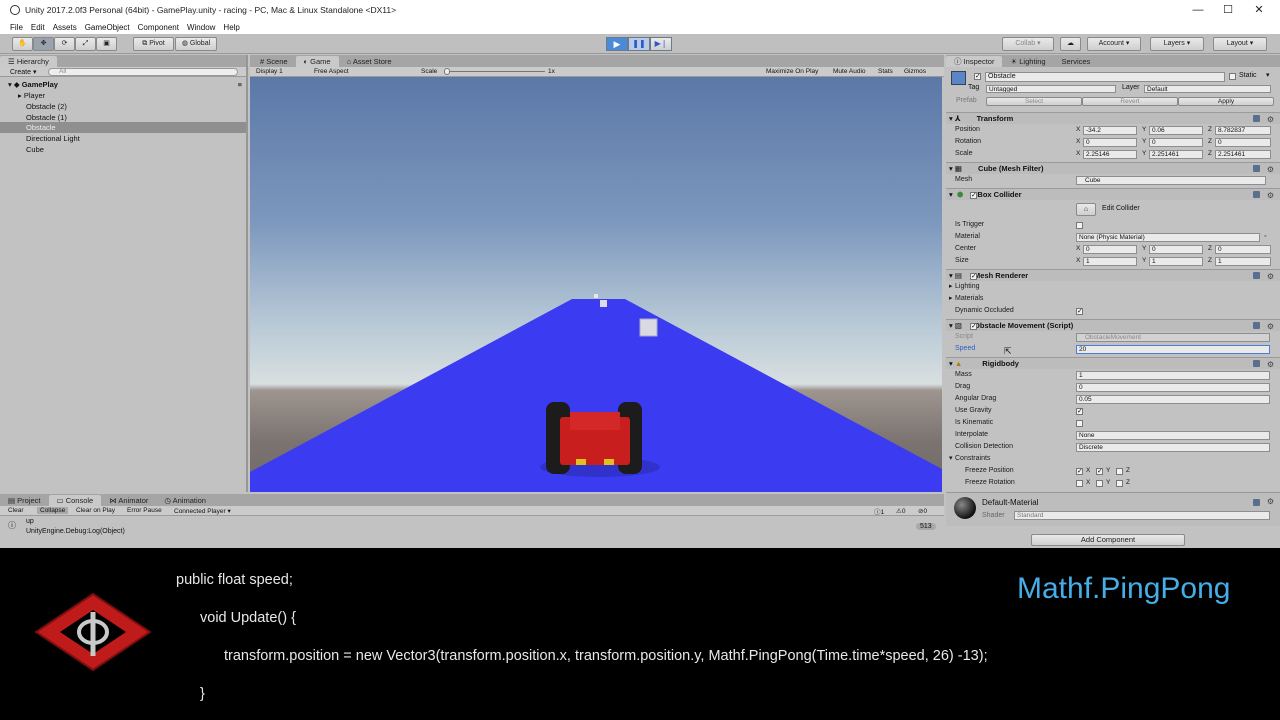 This screenshot has width=1280, height=720. I want to click on mass-field: 1, so click(1173, 375).